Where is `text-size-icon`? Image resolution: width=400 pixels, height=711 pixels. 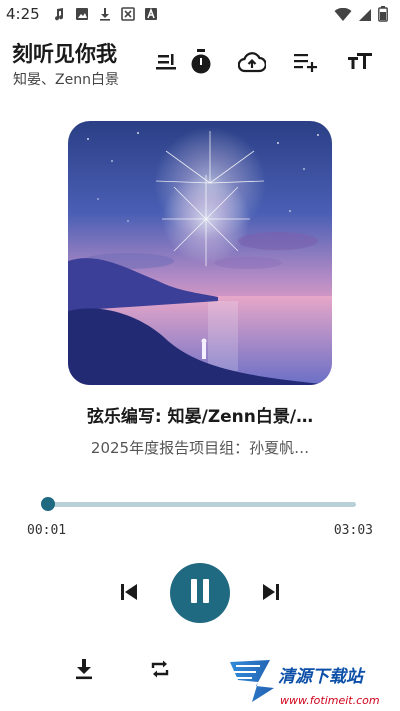
text-size-icon is located at coordinates (360, 62).